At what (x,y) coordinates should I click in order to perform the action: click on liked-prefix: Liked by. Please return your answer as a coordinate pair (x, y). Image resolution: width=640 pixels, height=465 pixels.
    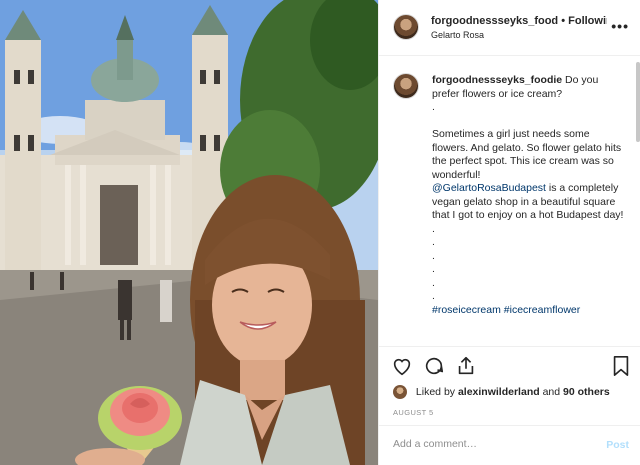
    Looking at the image, I should click on (435, 391).